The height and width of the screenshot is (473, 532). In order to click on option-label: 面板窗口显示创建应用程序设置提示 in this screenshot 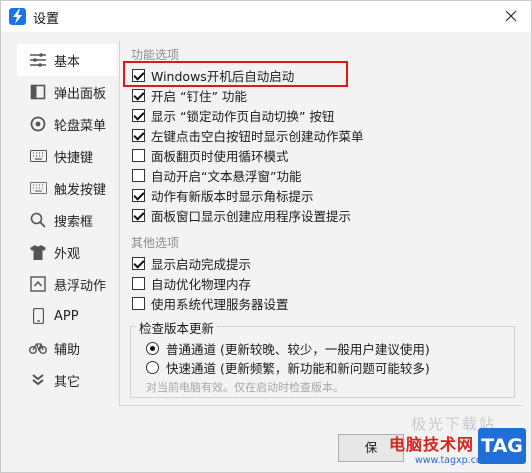, I will do `click(251, 216)`.